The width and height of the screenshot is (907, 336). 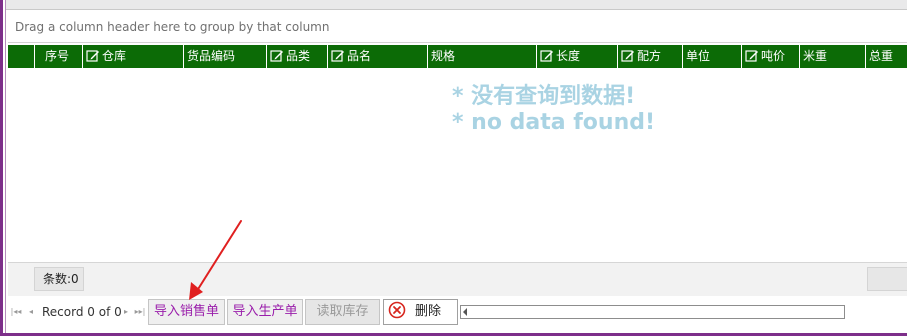 I want to click on record-count-summary: 条数:0, so click(x=59, y=279).